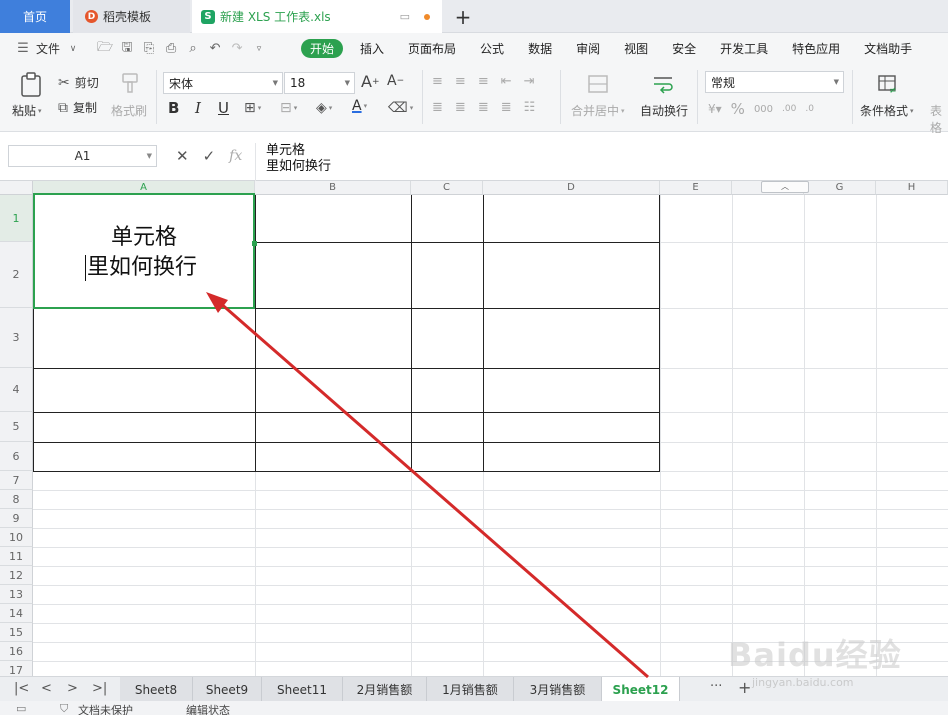  Describe the element at coordinates (664, 84) in the screenshot. I see `wrap-text-icon` at that location.